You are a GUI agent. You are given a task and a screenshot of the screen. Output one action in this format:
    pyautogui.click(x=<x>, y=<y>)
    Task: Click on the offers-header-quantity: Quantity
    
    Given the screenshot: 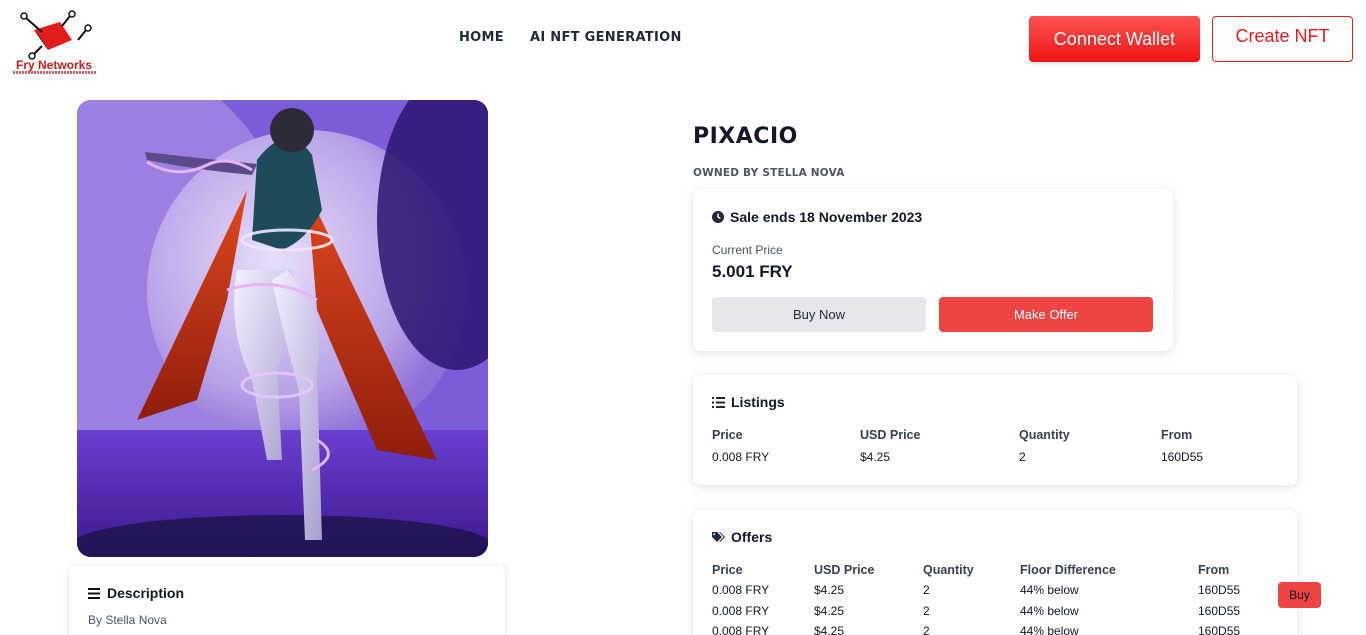 What is the action you would take?
    pyautogui.click(x=948, y=570)
    